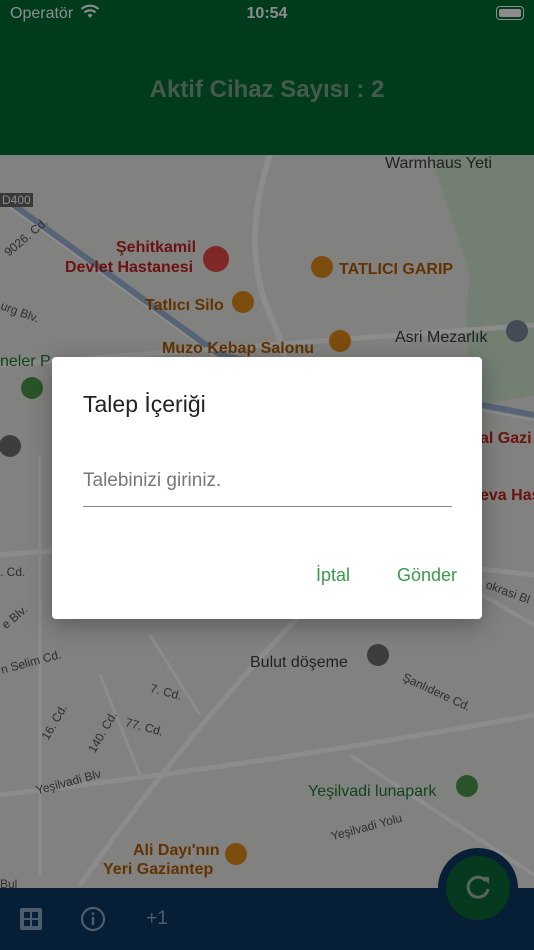 Image resolution: width=534 pixels, height=950 pixels. Describe the element at coordinates (333, 575) in the screenshot. I see `cancel-button: İptal` at that location.